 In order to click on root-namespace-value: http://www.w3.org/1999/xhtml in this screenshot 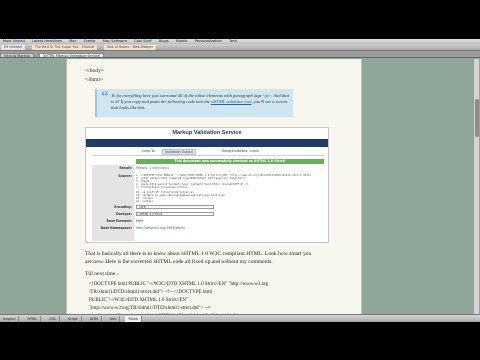, I will do `click(160, 228)`.